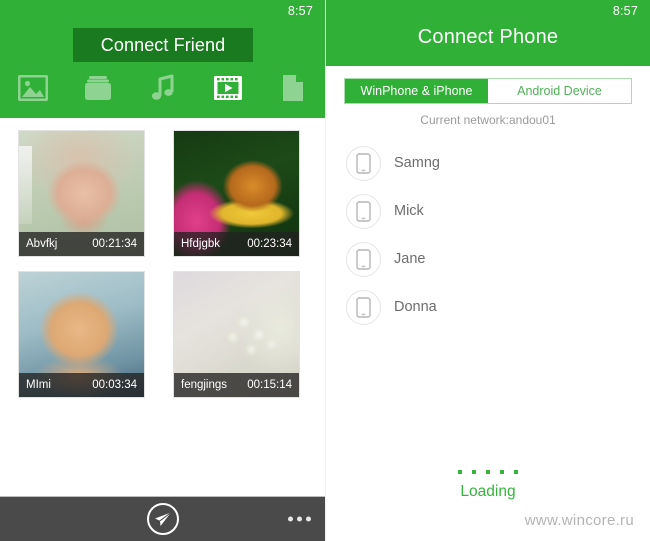  I want to click on media-thumbnail: Abvfkj 00:21:34, so click(81, 193).